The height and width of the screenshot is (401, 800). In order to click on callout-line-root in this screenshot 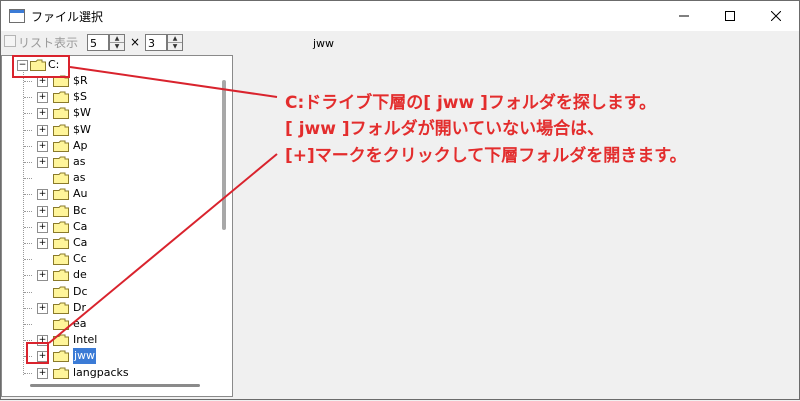, I will do `click(173, 82)`.